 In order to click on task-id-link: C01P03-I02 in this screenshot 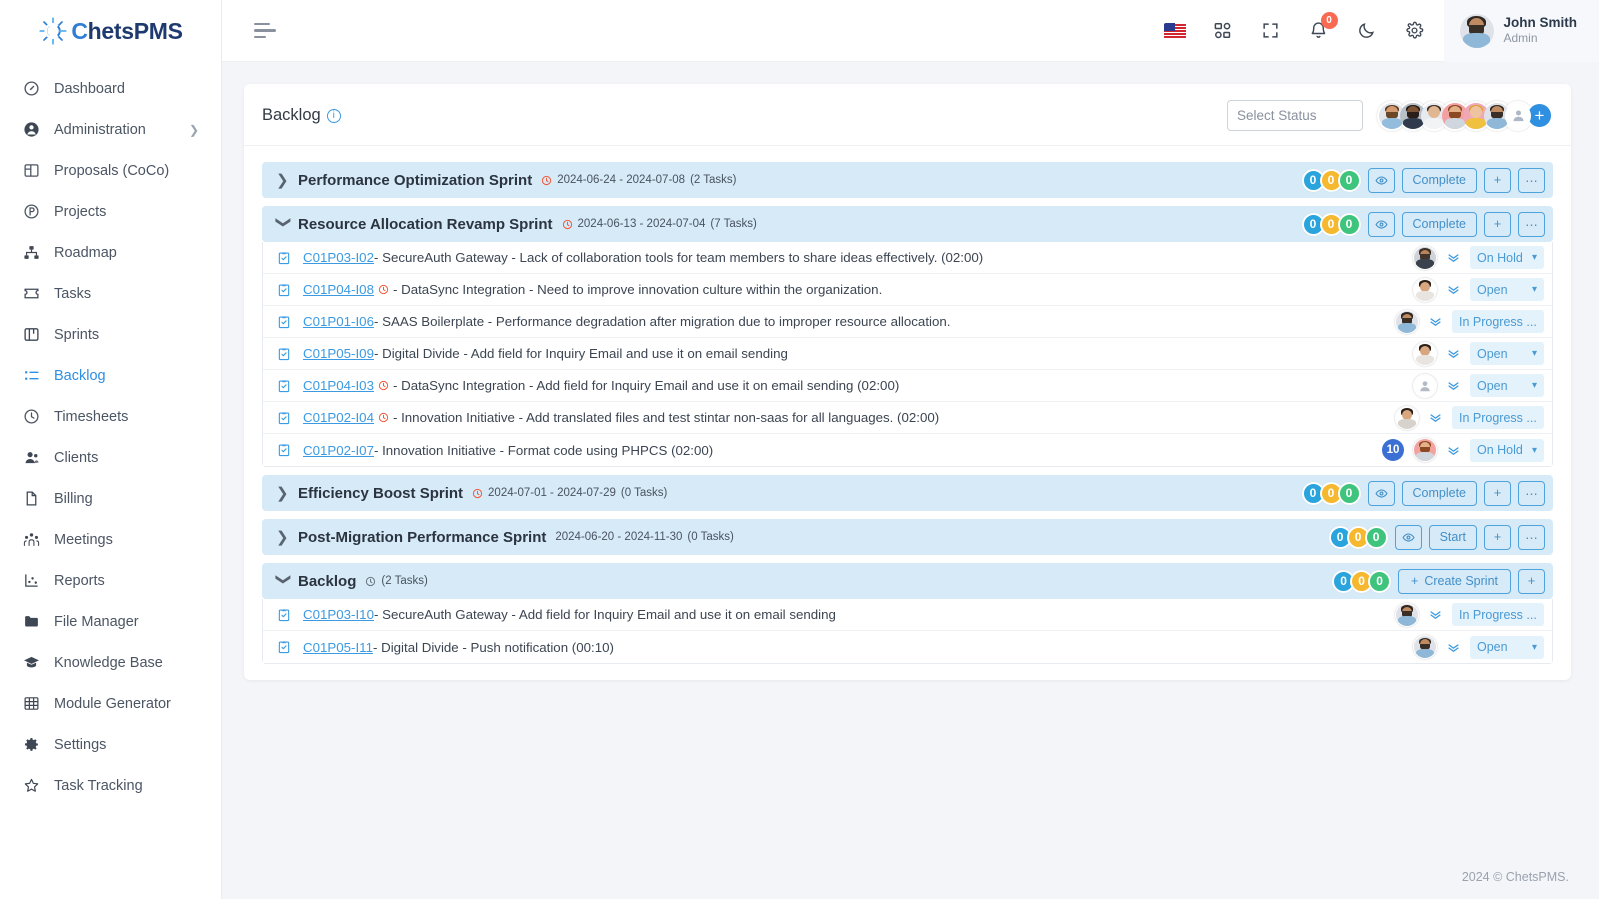, I will do `click(338, 257)`.